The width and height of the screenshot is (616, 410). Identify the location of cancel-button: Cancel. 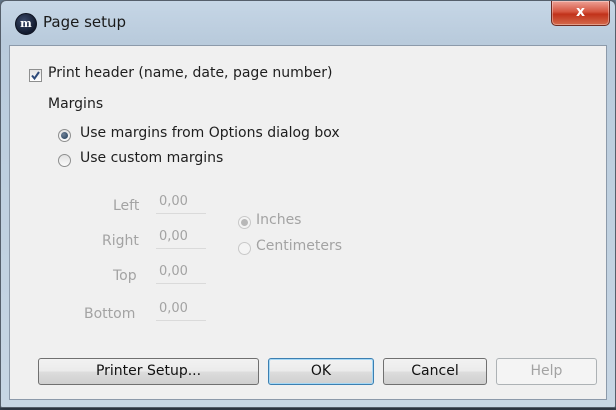
(435, 371).